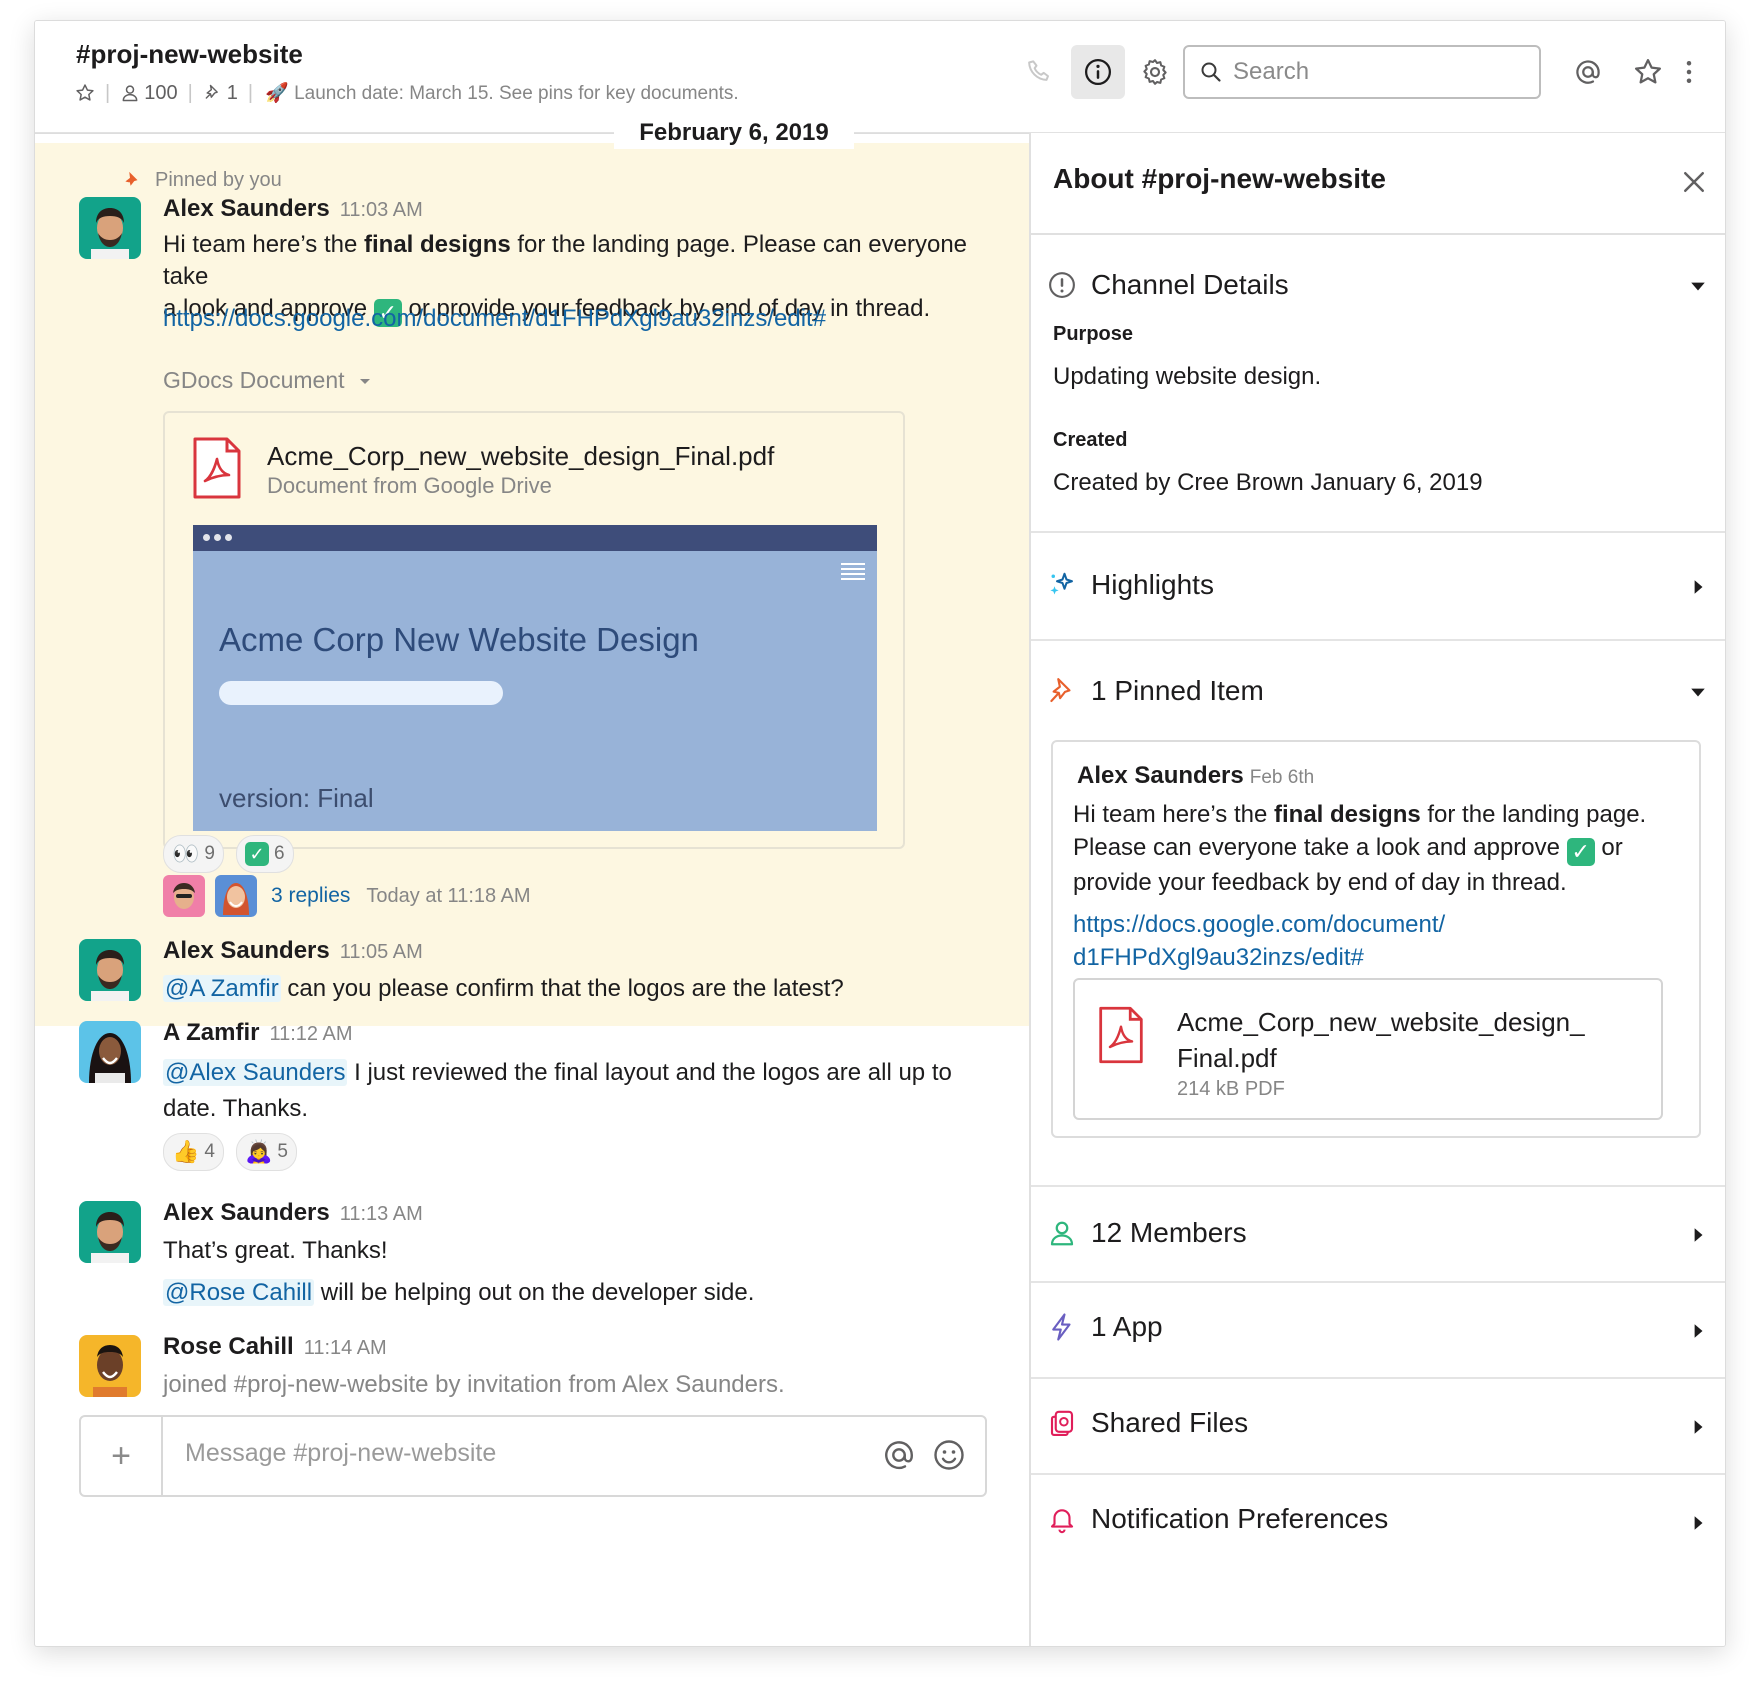  I want to click on call-button, so click(1040, 72).